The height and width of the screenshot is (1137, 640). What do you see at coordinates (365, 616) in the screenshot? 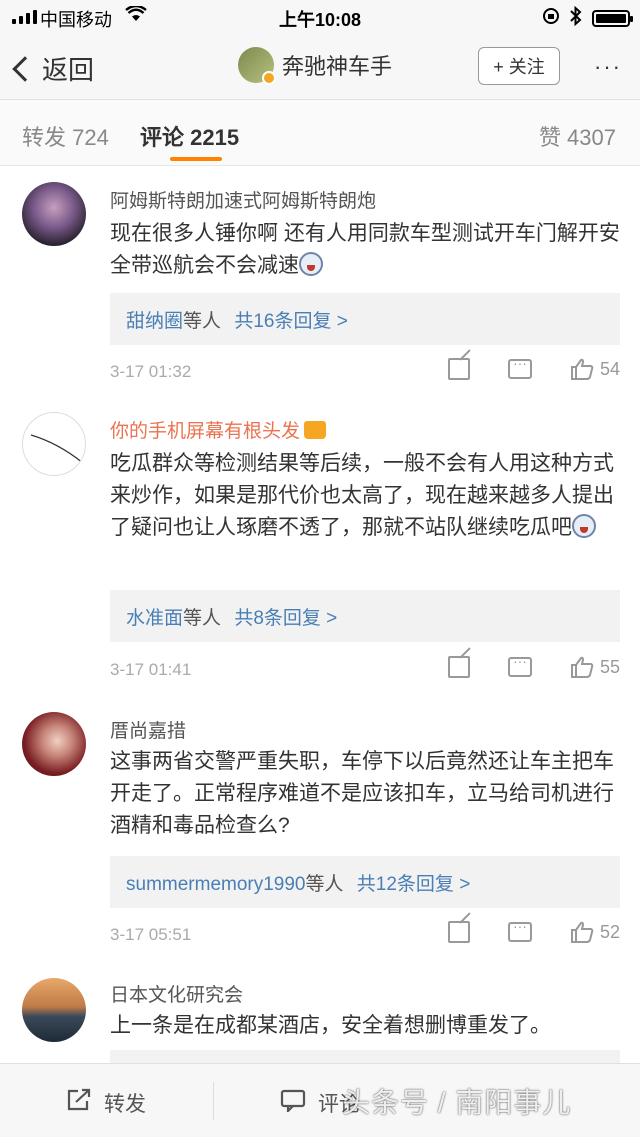
I see `replies-preview: 水准面等人 共8条回复 >` at bounding box center [365, 616].